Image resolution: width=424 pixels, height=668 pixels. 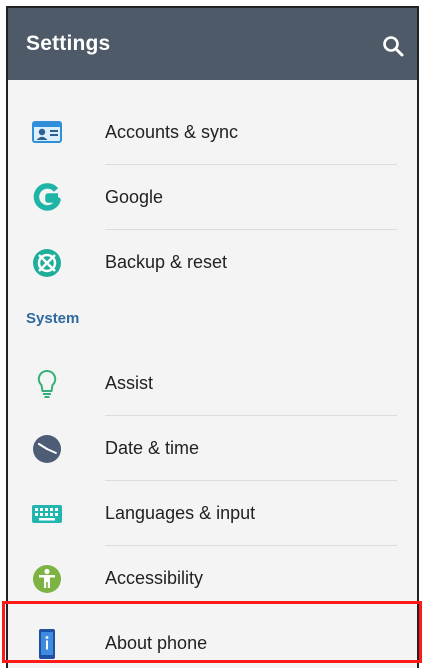 What do you see at coordinates (53, 318) in the screenshot?
I see `section-header-system: System` at bounding box center [53, 318].